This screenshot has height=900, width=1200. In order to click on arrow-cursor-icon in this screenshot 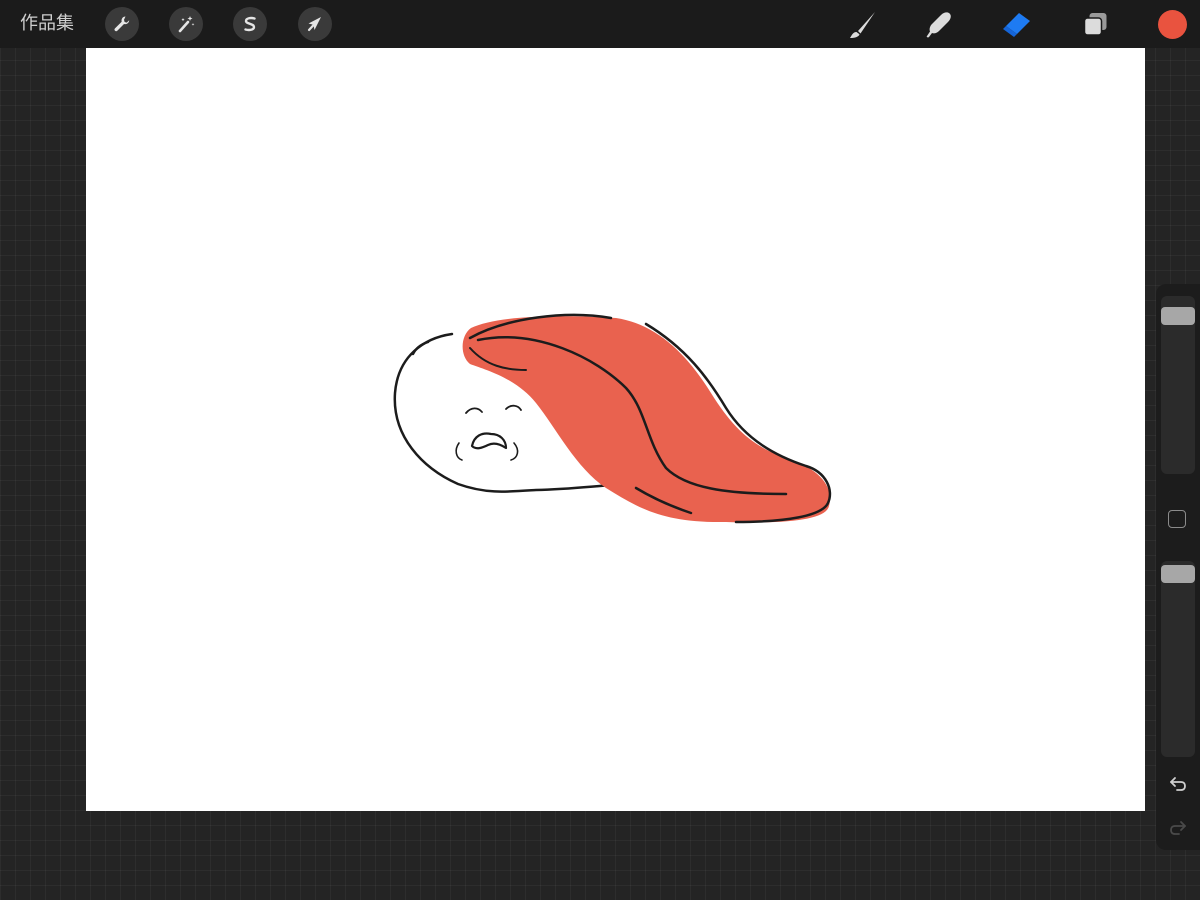, I will do `click(314, 24)`.